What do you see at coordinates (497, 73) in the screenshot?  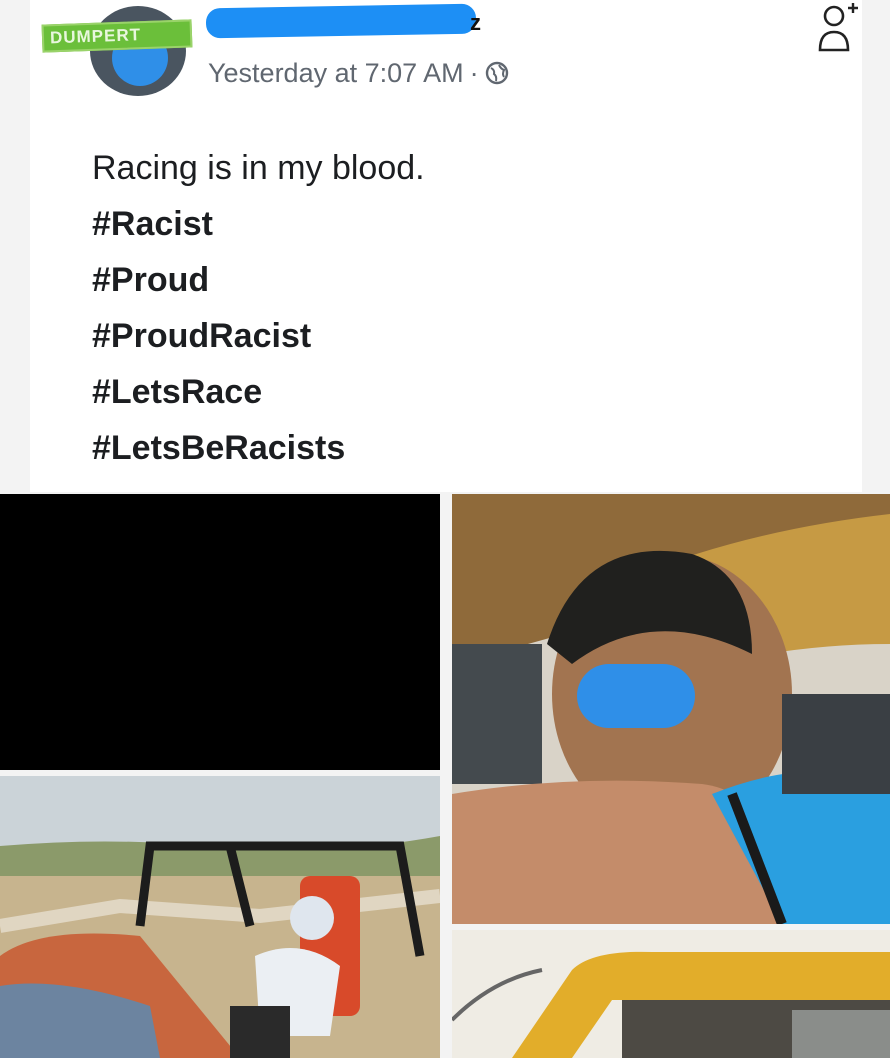 I see `globe-icon` at bounding box center [497, 73].